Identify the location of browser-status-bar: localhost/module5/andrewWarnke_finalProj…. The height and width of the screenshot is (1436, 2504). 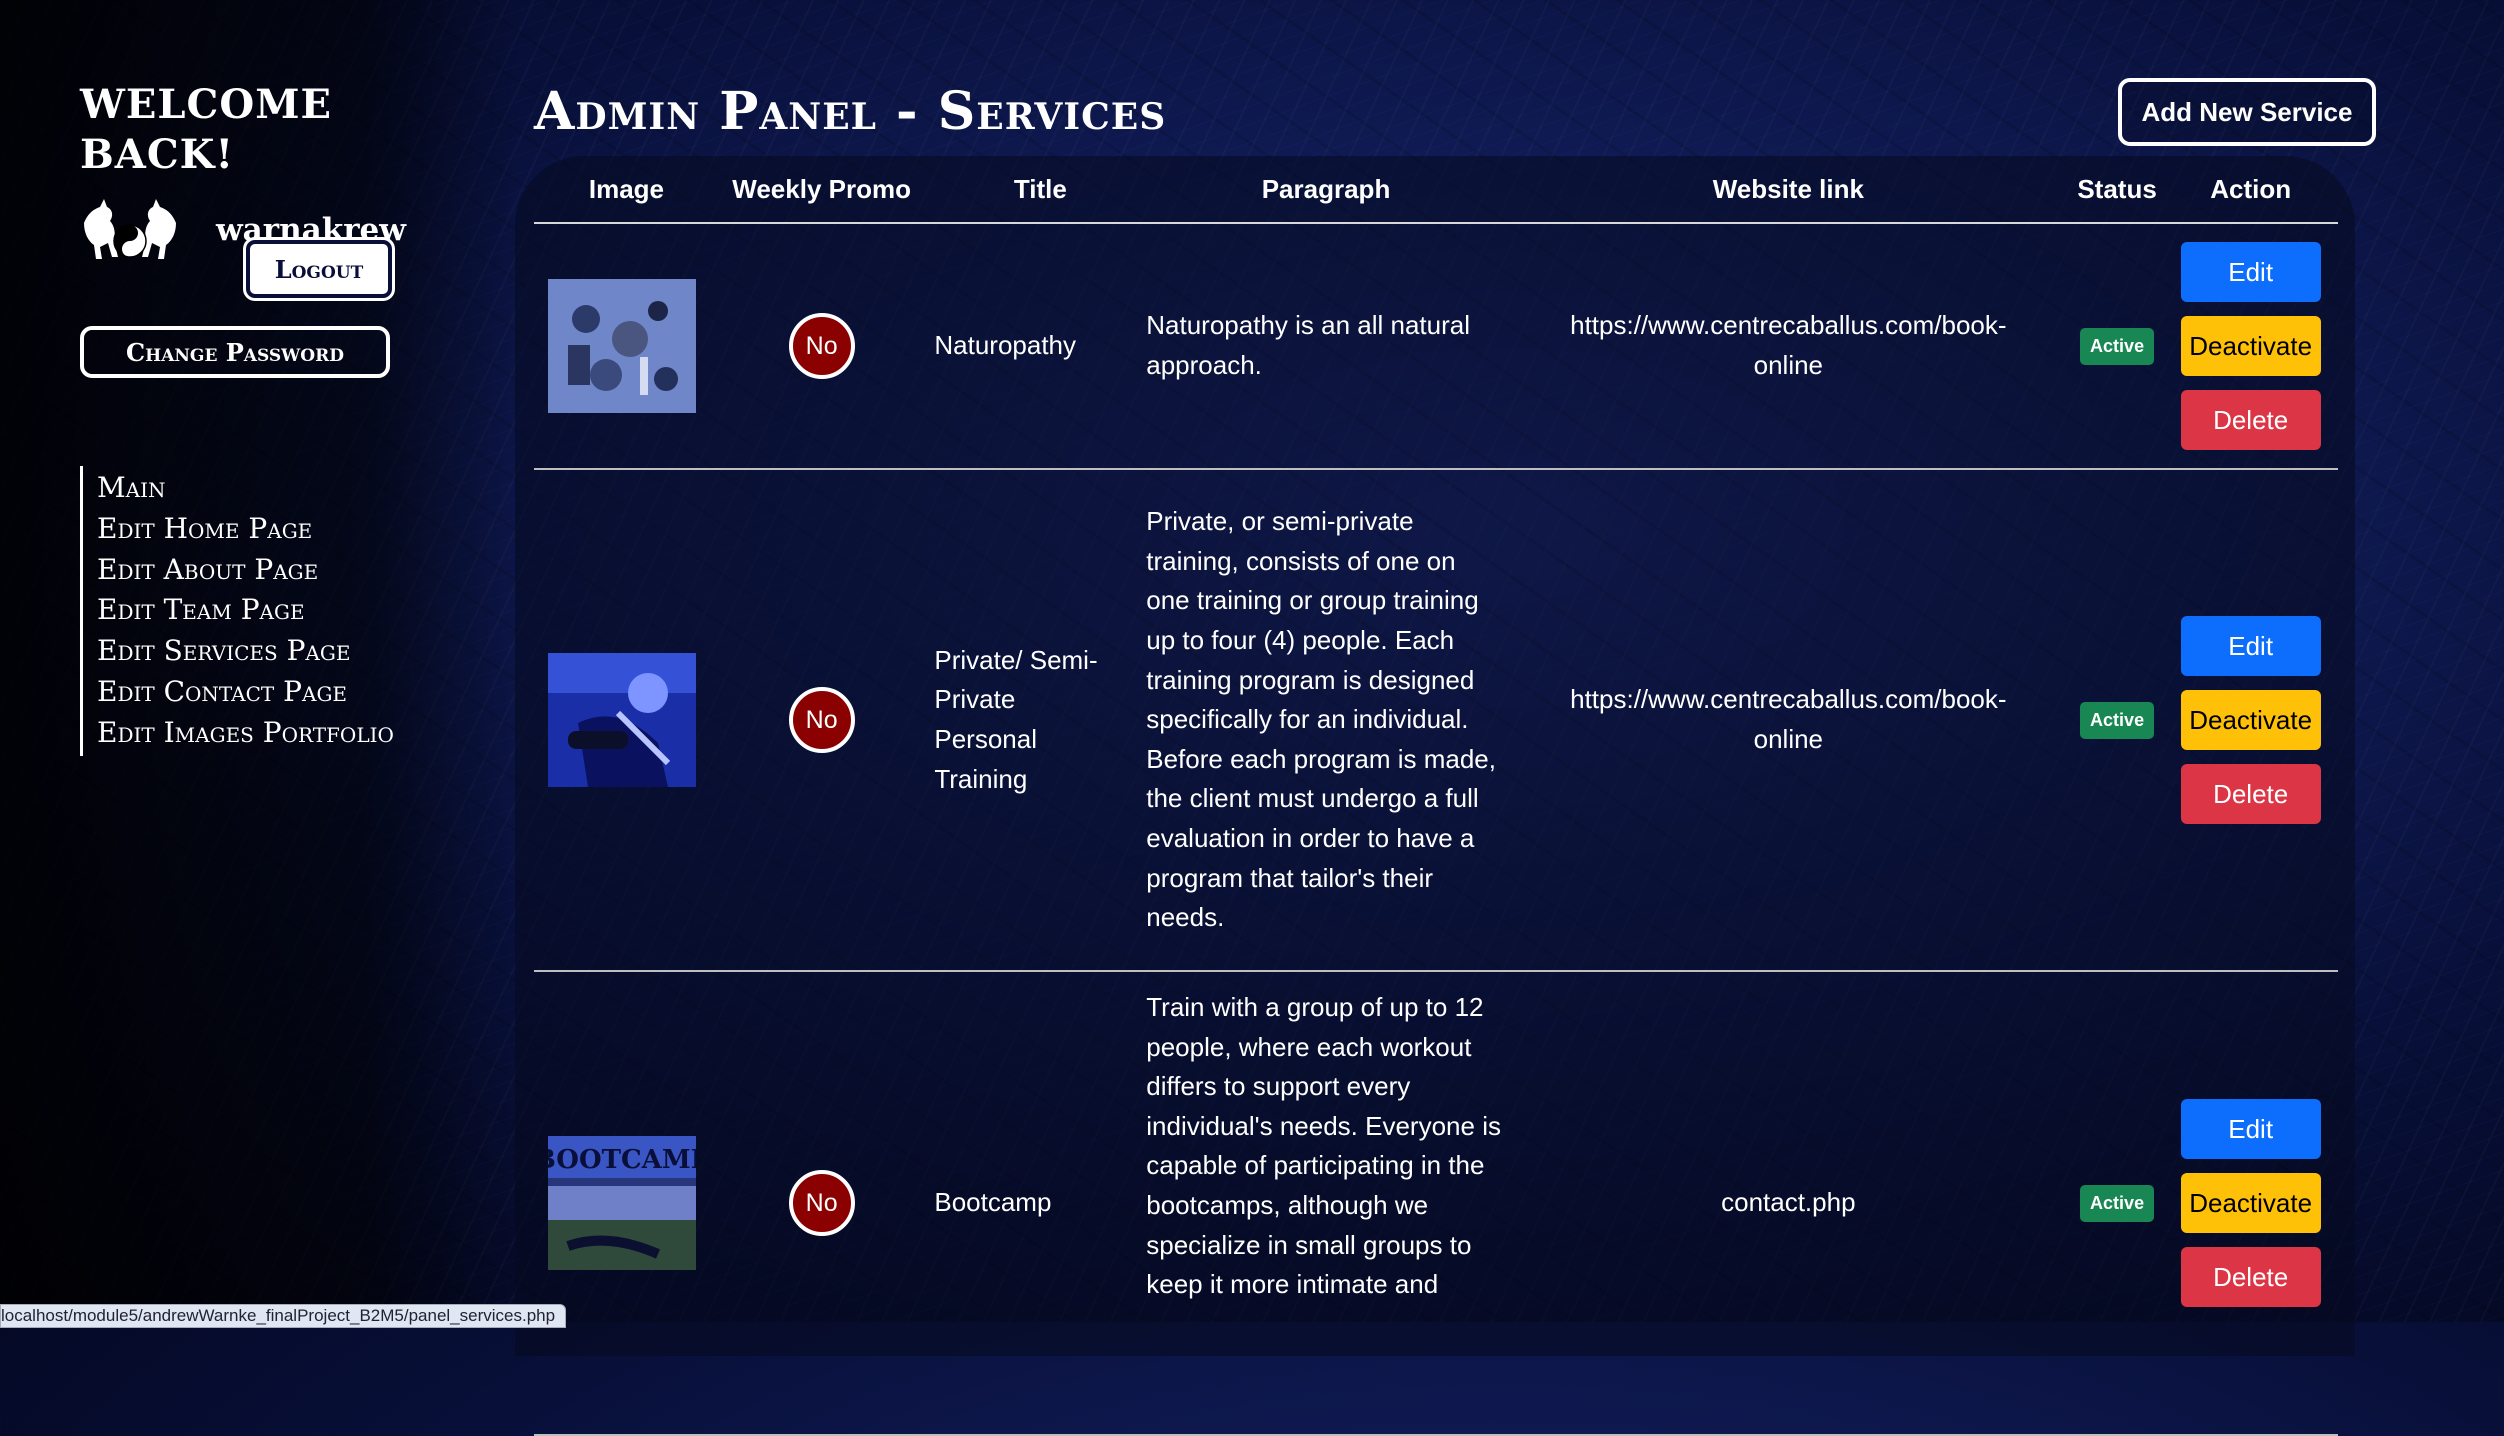
(283, 1316).